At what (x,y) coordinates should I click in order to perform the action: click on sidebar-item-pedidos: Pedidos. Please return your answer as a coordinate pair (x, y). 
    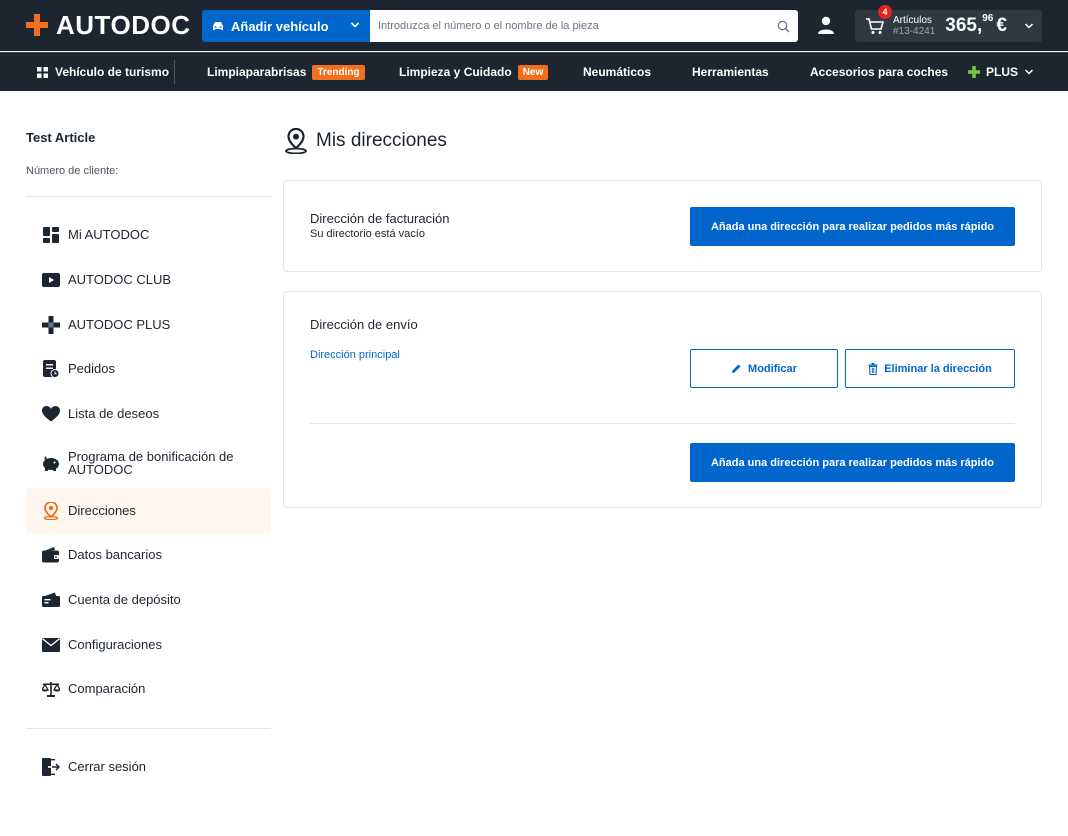
    Looking at the image, I should click on (148, 368).